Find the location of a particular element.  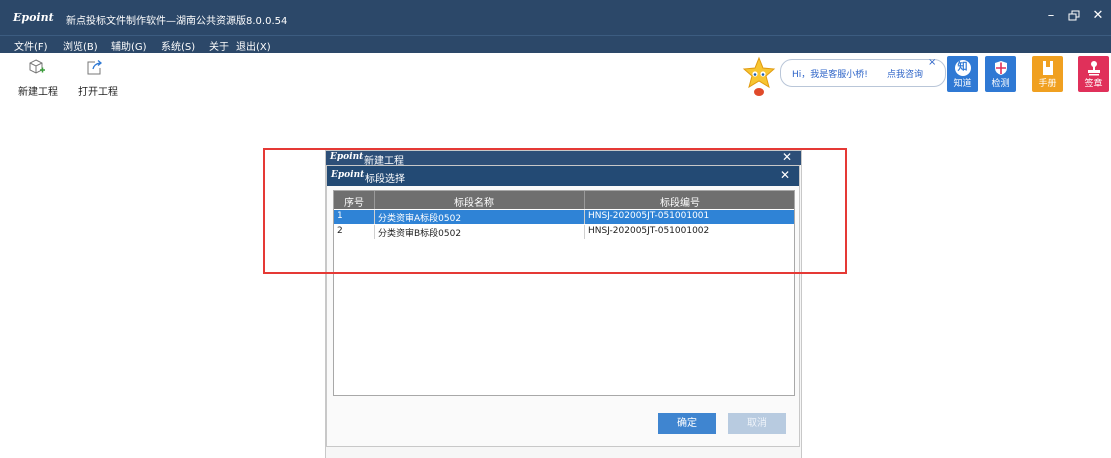

menu-about: 关于 is located at coordinates (219, 45).